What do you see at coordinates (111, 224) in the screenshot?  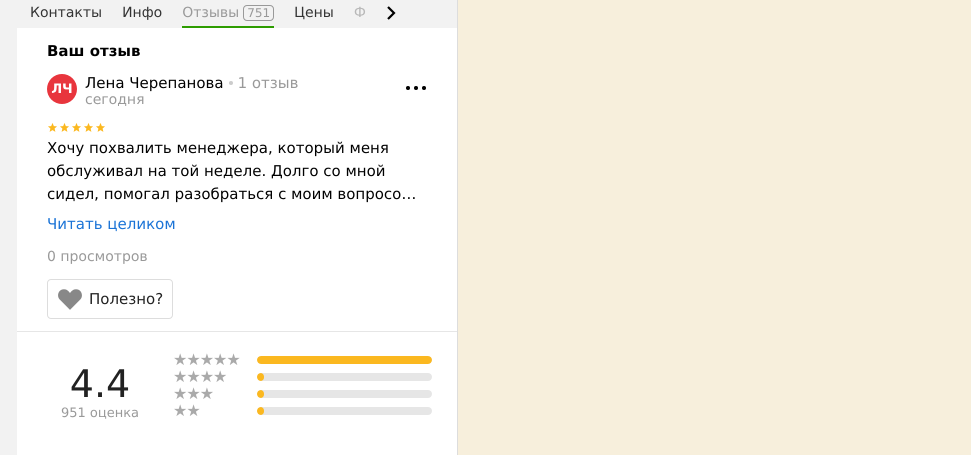 I see `read-more-link: Читать целиком` at bounding box center [111, 224].